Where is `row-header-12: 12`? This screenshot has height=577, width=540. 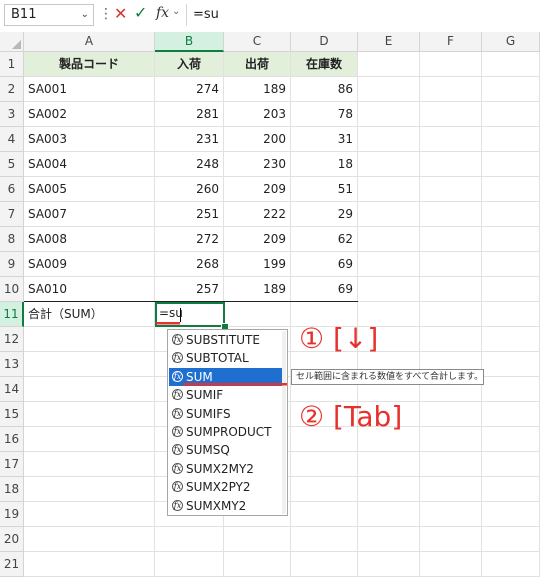
row-header-12: 12 is located at coordinates (12, 339).